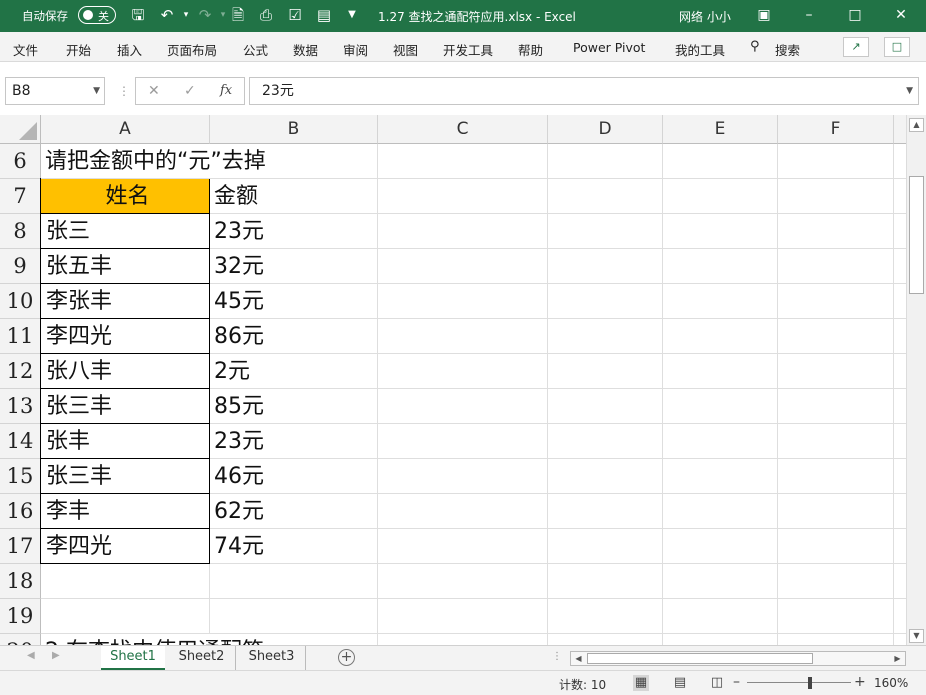 Image resolution: width=926 pixels, height=695 pixels. Describe the element at coordinates (787, 49) in the screenshot. I see `tab-search: 搜索` at that location.